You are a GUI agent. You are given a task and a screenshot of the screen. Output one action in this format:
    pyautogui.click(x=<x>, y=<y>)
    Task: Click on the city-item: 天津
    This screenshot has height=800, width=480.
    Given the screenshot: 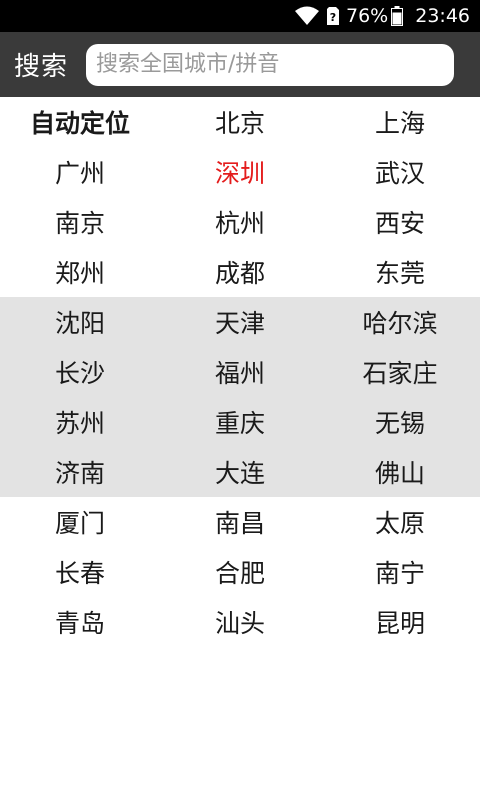 What is the action you would take?
    pyautogui.click(x=240, y=322)
    